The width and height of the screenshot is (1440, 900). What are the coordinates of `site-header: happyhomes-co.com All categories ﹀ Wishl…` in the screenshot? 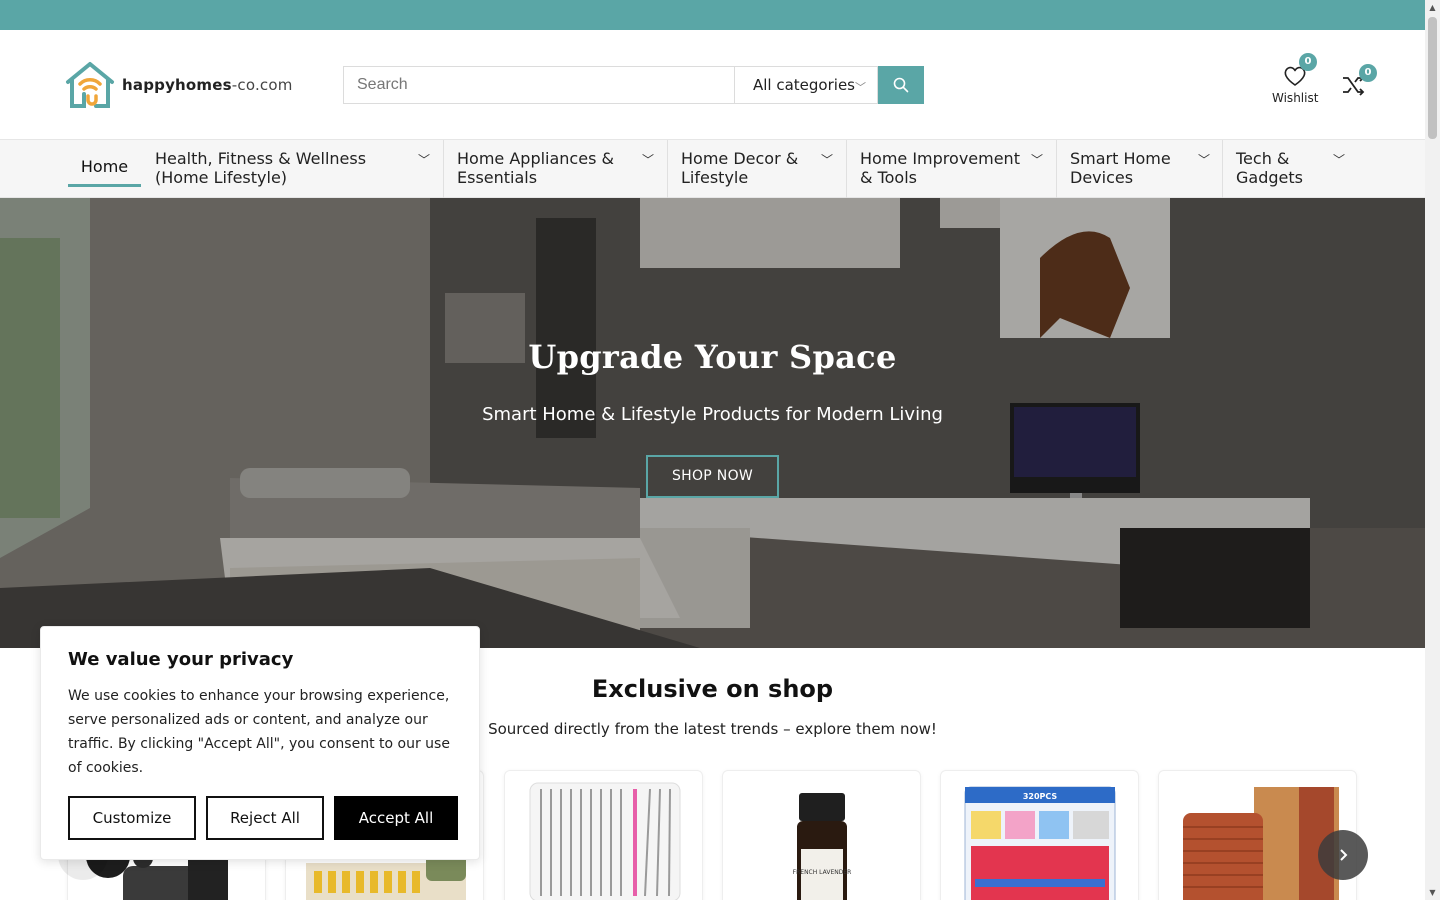 It's located at (712, 84).